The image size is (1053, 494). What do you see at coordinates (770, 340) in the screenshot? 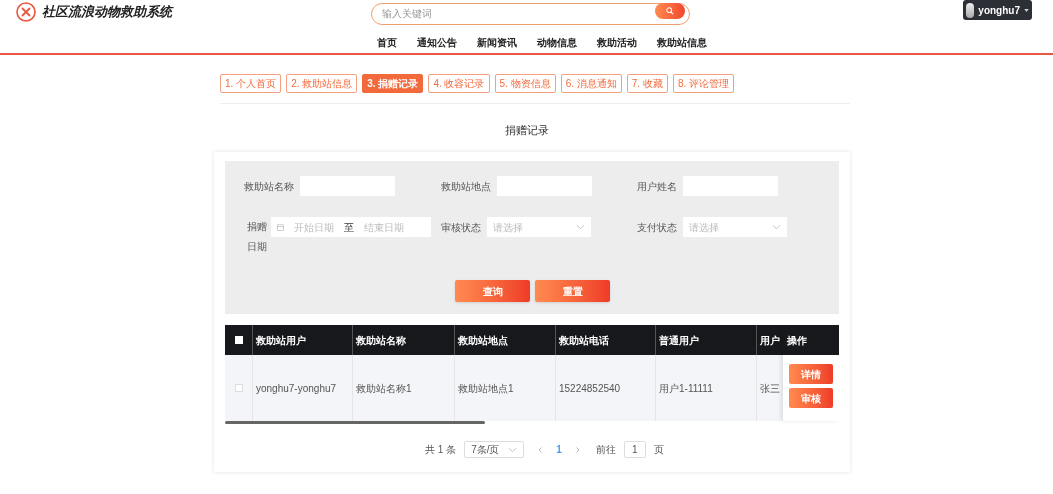
I see `column-header: 用户` at bounding box center [770, 340].